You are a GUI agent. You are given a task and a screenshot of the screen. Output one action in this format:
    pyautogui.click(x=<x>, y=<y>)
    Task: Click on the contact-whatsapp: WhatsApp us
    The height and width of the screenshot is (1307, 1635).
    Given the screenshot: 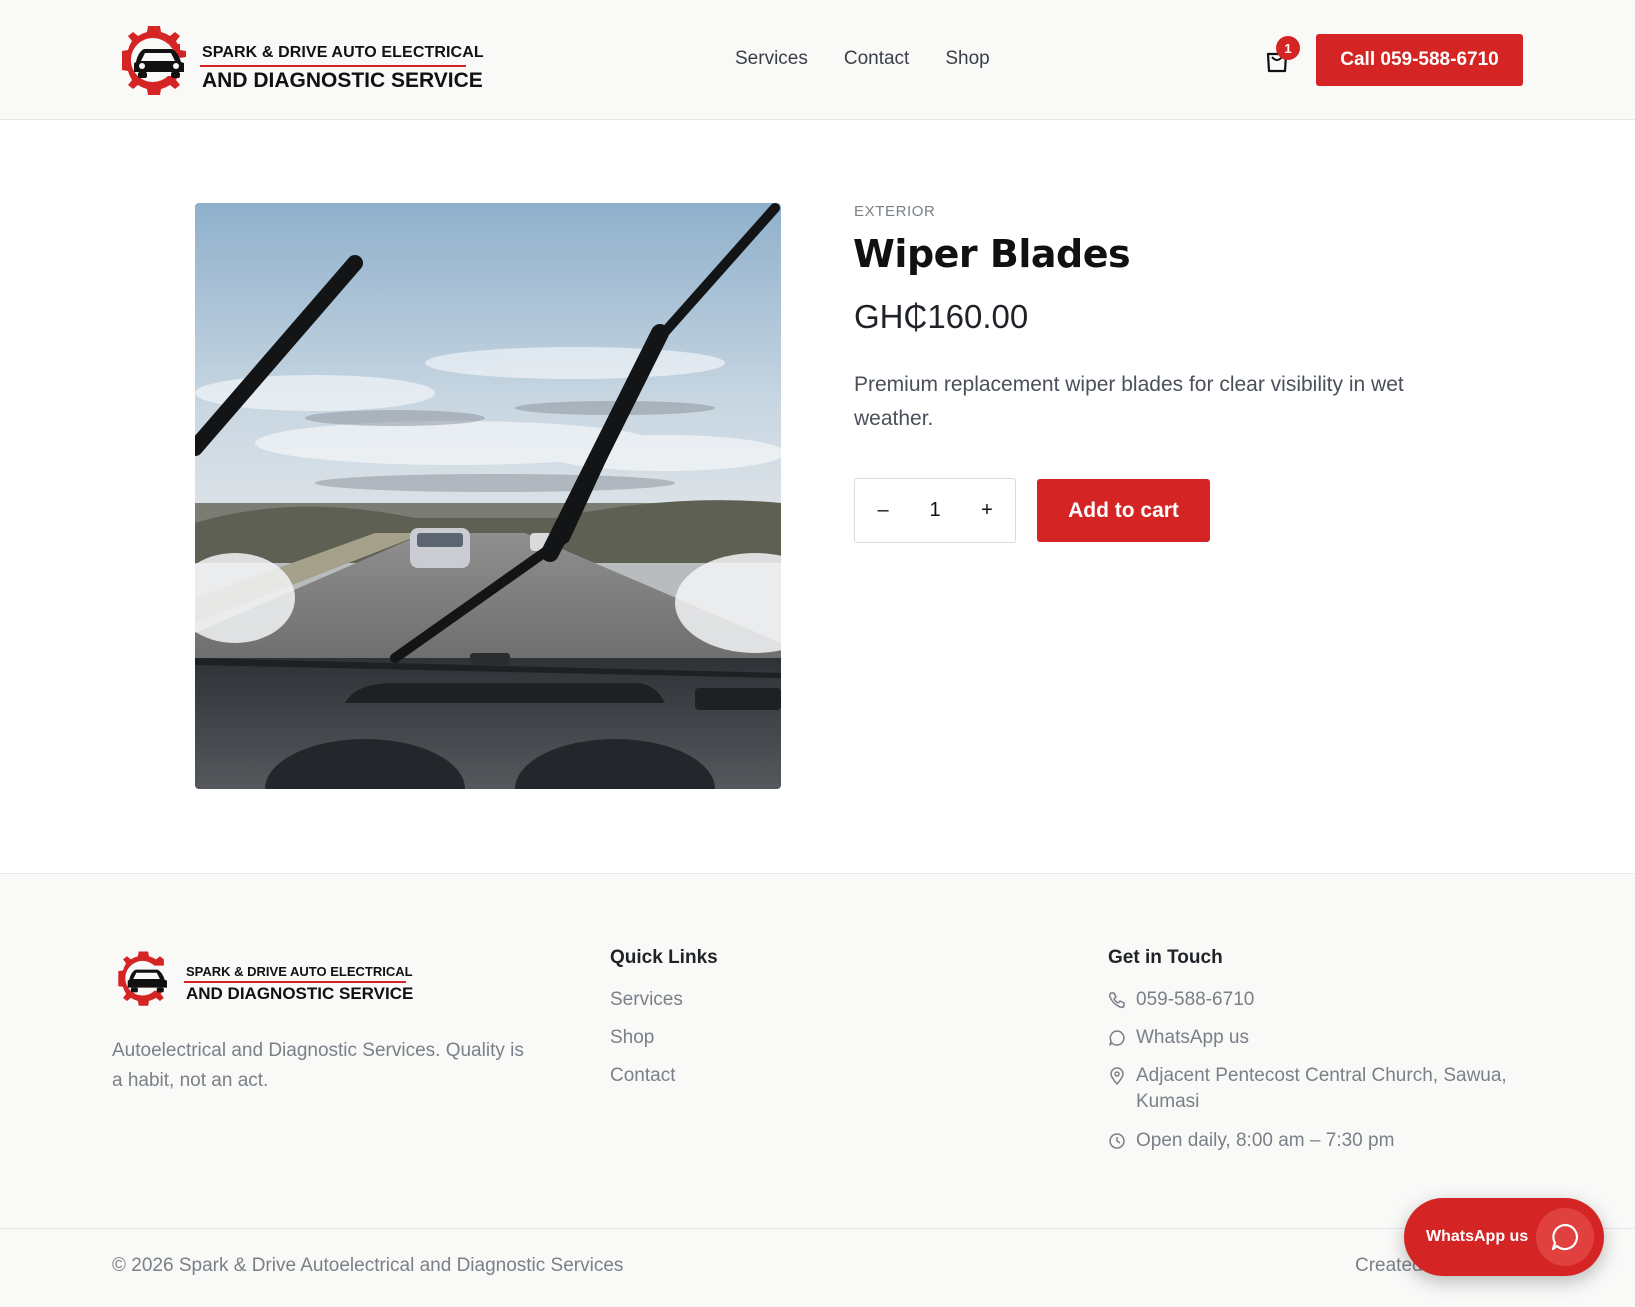 What is the action you would take?
    pyautogui.click(x=1178, y=1038)
    